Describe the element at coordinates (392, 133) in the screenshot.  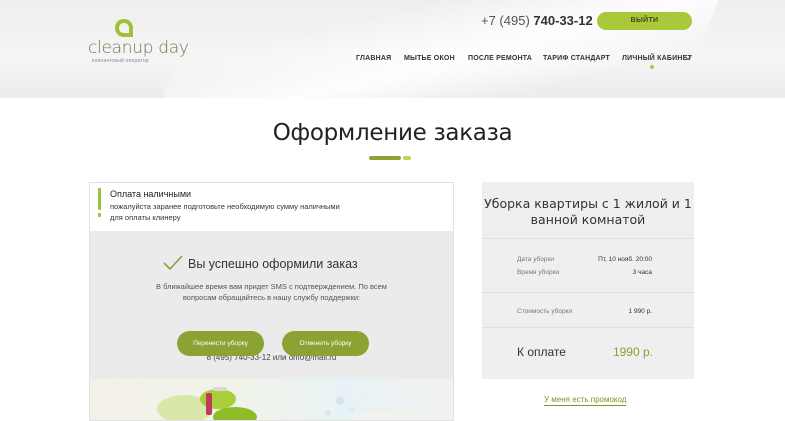
I see `page-title: Оформление заказа` at that location.